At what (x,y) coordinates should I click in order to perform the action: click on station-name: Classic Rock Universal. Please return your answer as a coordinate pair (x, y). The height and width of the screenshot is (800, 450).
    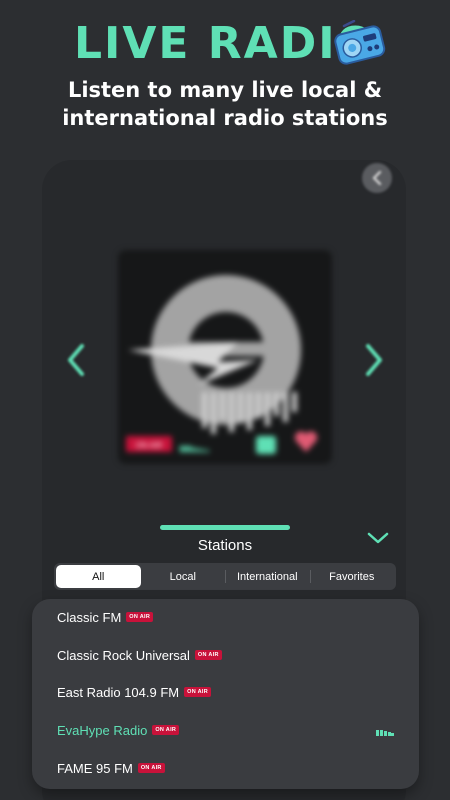
    Looking at the image, I should click on (123, 655).